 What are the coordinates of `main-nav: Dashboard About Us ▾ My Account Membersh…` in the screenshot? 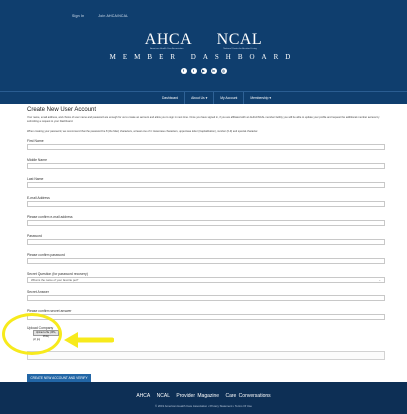 It's located at (203, 97).